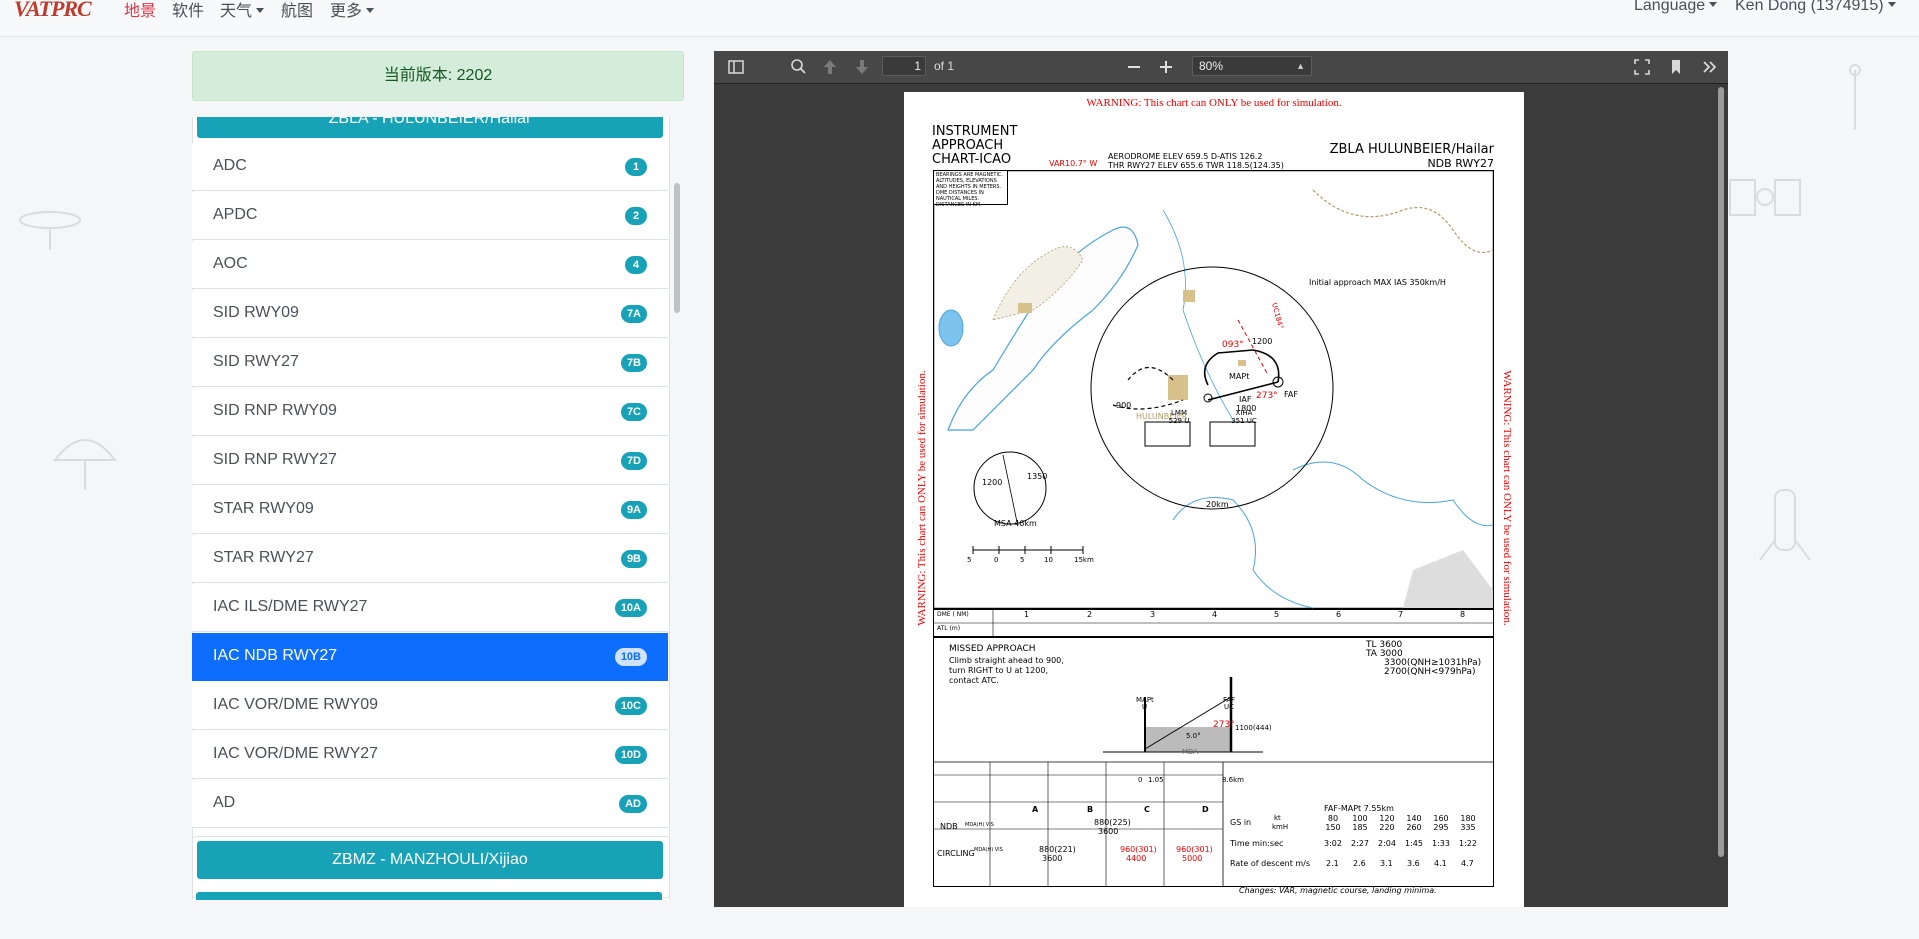 The height and width of the screenshot is (939, 1919). I want to click on nav-more: 更多, so click(352, 10).